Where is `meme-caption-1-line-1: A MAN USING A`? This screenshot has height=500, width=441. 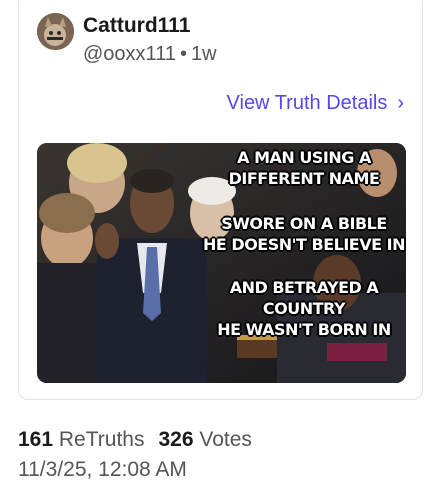 meme-caption-1-line-1: A MAN USING A is located at coordinates (304, 157).